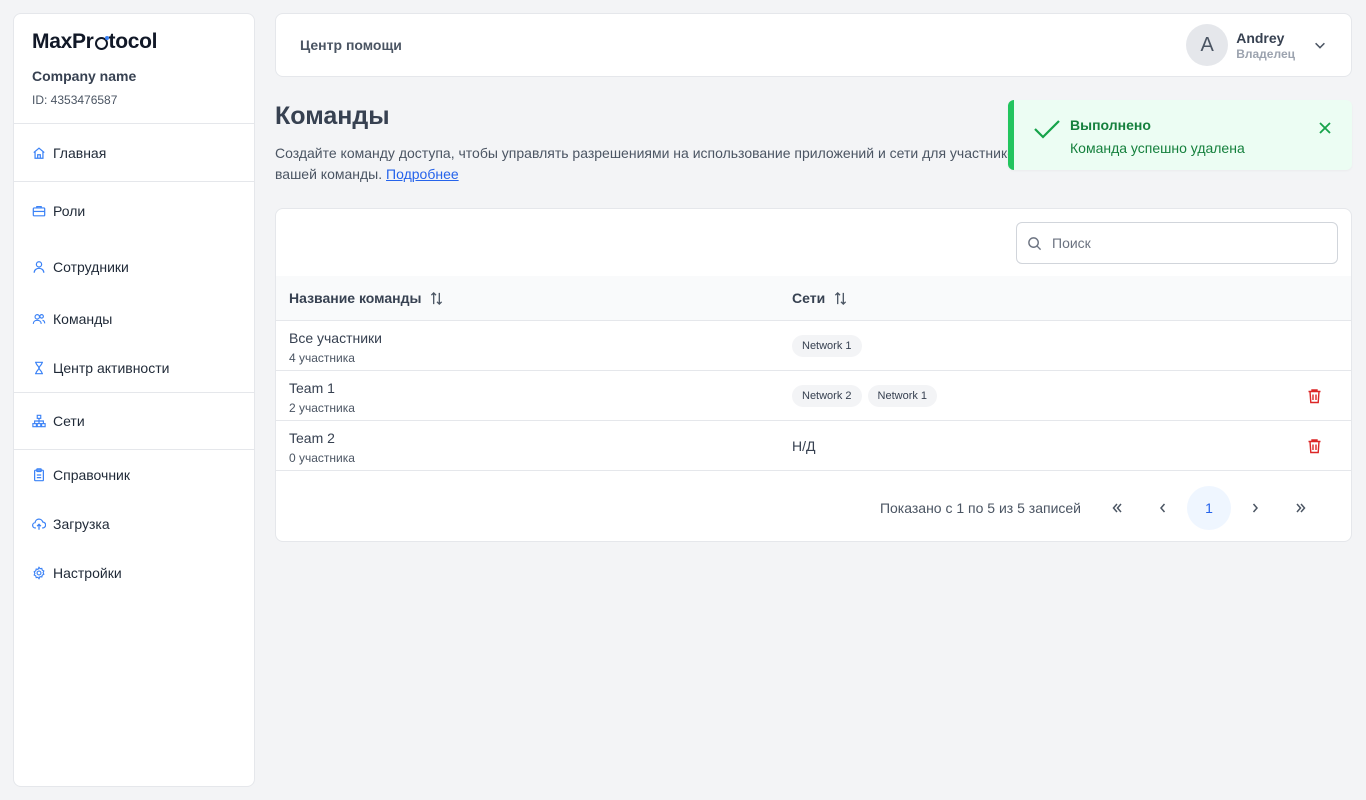 The image size is (1366, 800). I want to click on search-box, so click(1177, 243).